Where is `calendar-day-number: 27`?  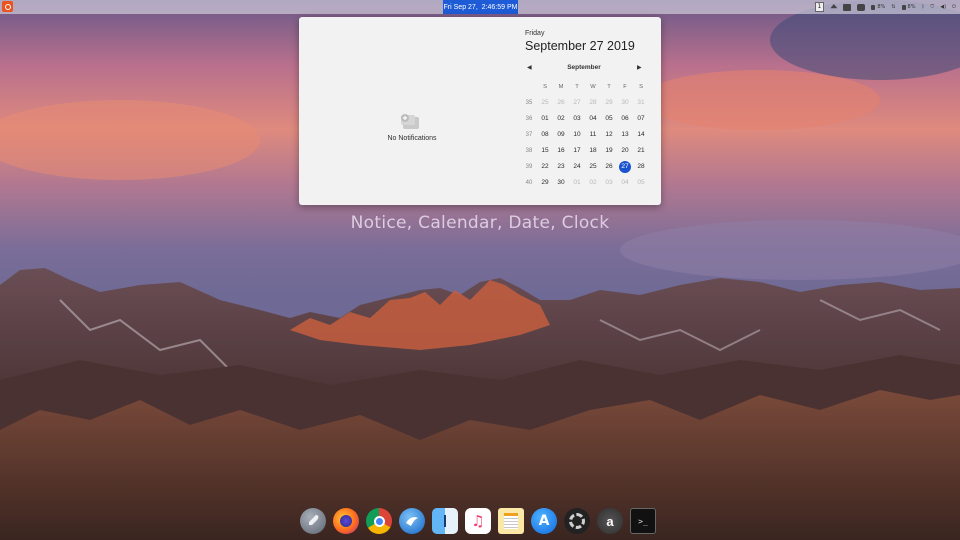 calendar-day-number: 27 is located at coordinates (577, 102).